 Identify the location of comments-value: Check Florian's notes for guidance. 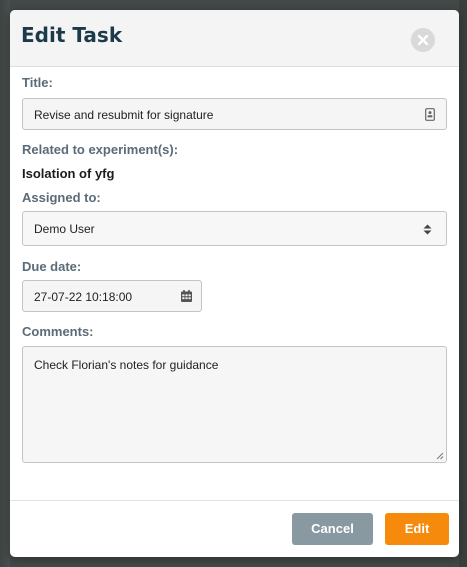
(126, 365).